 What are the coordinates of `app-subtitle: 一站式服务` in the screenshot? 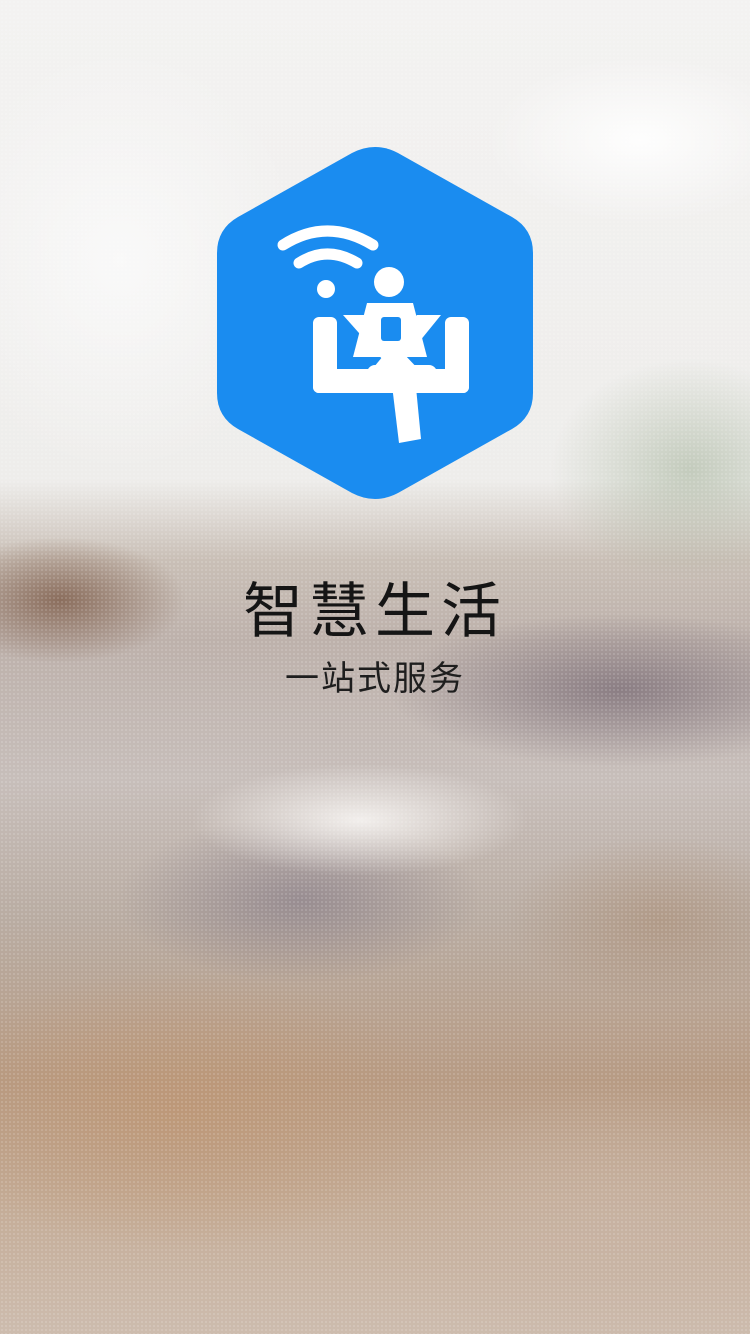 It's located at (375, 679).